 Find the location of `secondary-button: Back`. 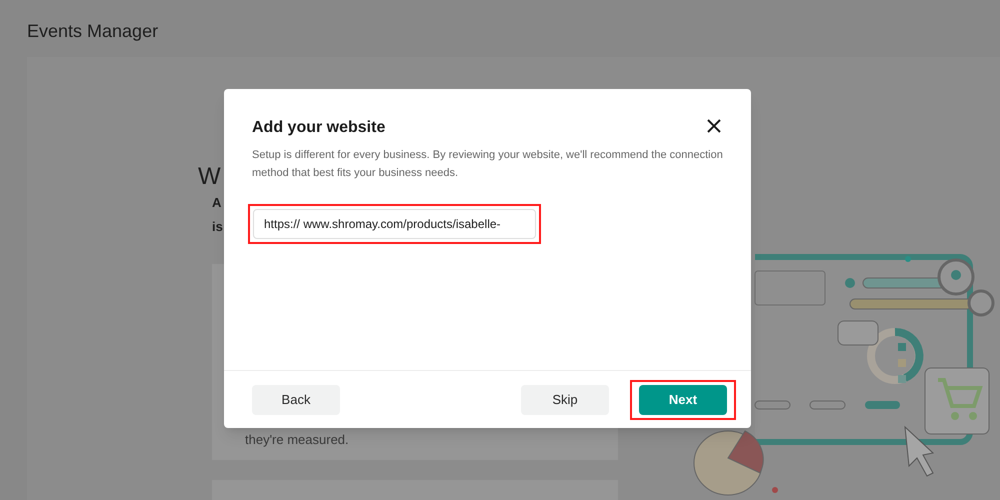

secondary-button: Back is located at coordinates (296, 399).